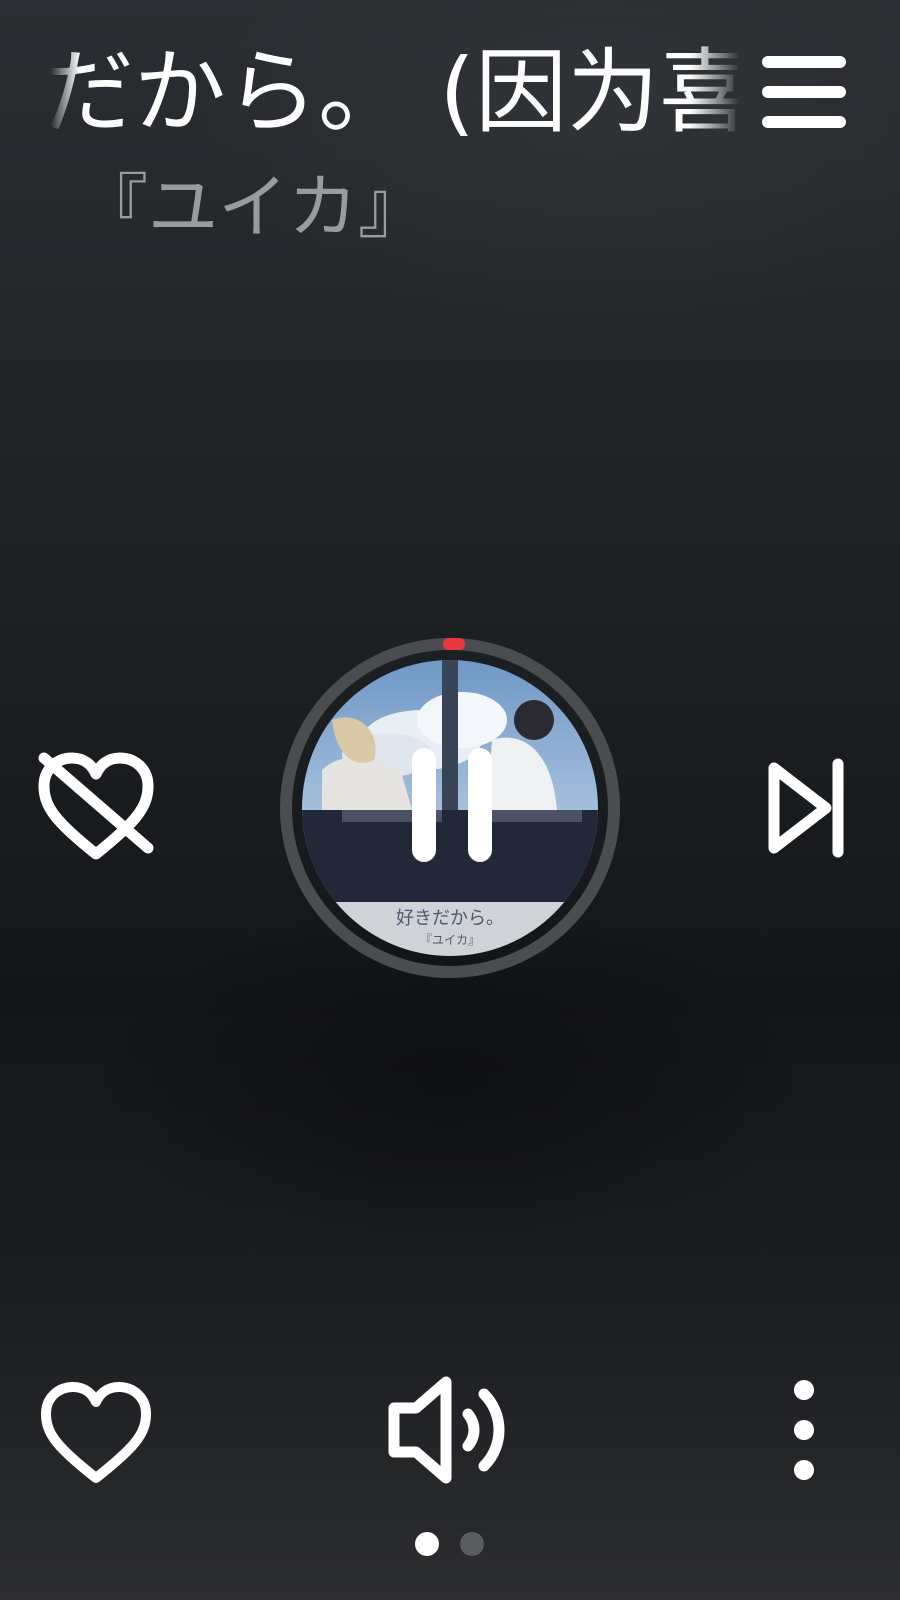  Describe the element at coordinates (96, 807) in the screenshot. I see `heart-crossed-icon` at that location.